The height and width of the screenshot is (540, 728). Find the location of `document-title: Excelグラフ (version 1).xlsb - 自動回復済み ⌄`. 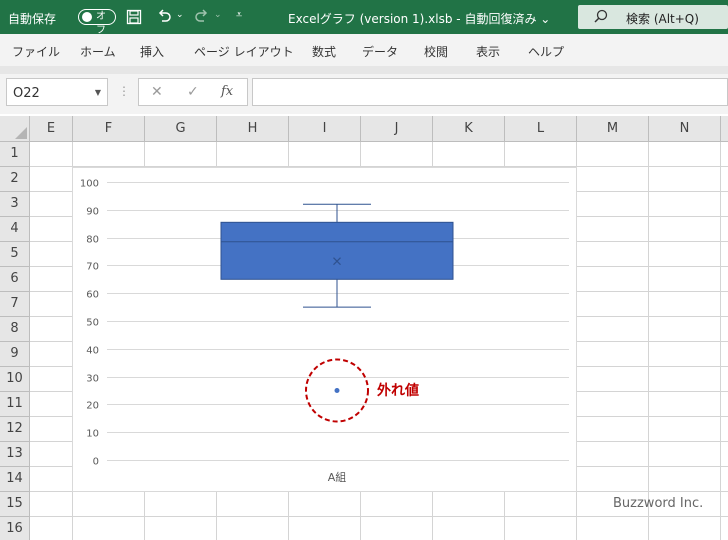

document-title: Excelグラフ (version 1).xlsb - 自動回復済み ⌄ is located at coordinates (419, 18).